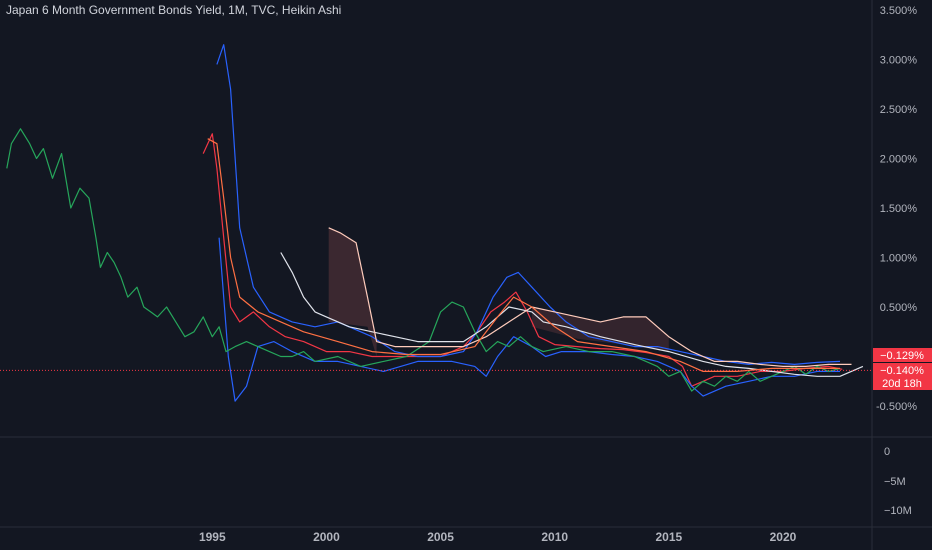 The image size is (932, 550). I want to click on price-tag-label: −0.129%, so click(902, 356).